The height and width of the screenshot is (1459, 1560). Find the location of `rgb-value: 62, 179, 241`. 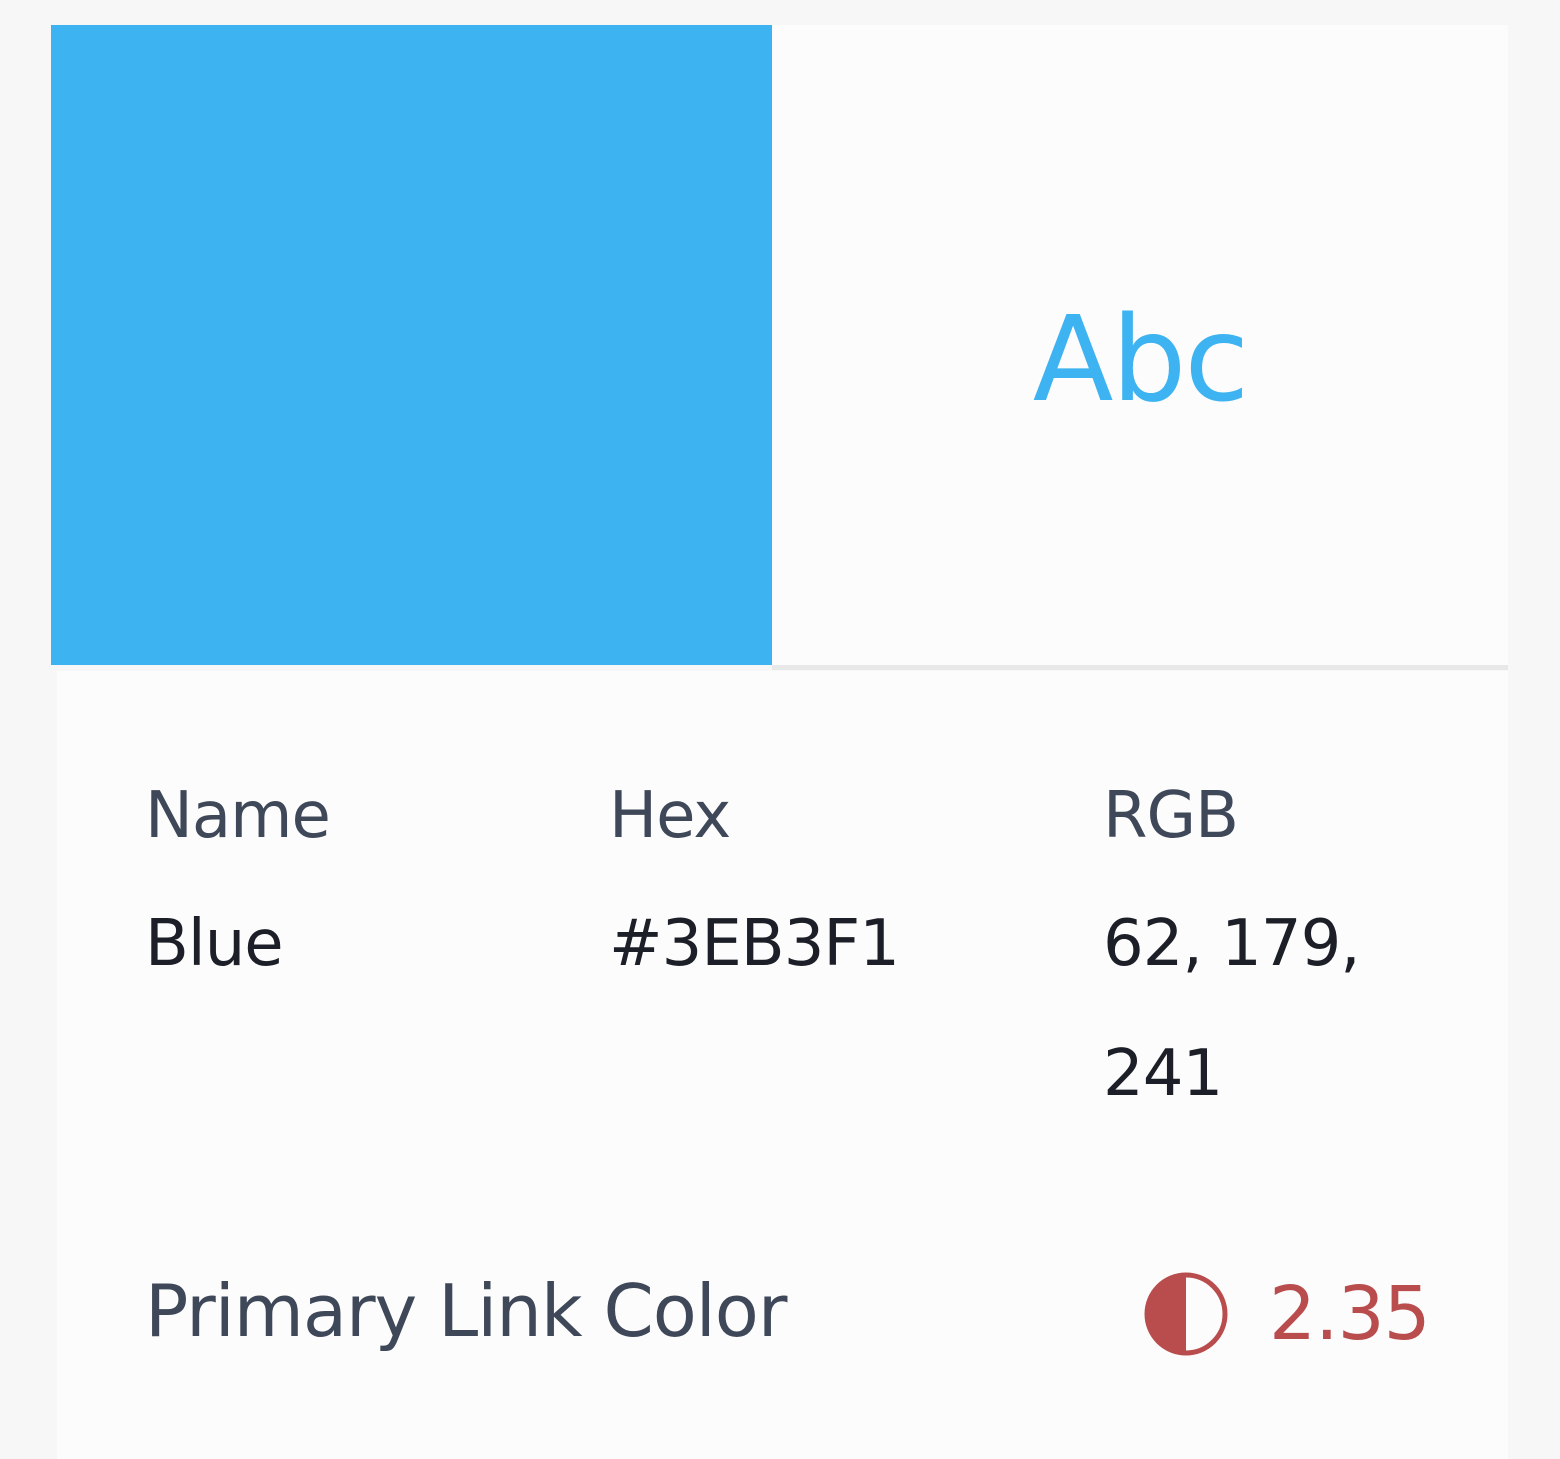

rgb-value: 62, 179, 241 is located at coordinates (1232, 1009).